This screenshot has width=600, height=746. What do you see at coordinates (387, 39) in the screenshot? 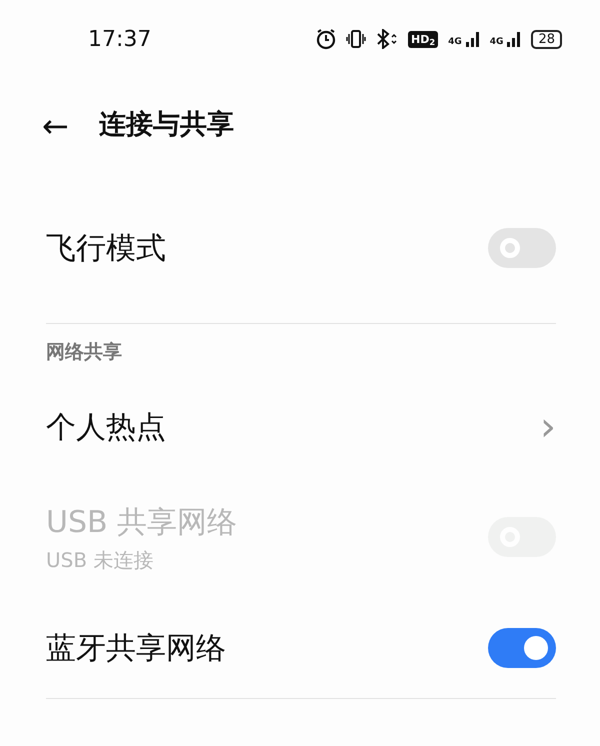
I see `bluetooth-icon` at bounding box center [387, 39].